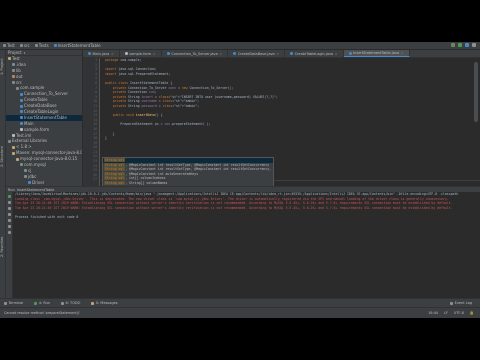 The height and width of the screenshot is (360, 480). Describe the element at coordinates (451, 313) in the screenshot. I see `status-indicators: 16:44 LF UTF-8 🔒` at that location.